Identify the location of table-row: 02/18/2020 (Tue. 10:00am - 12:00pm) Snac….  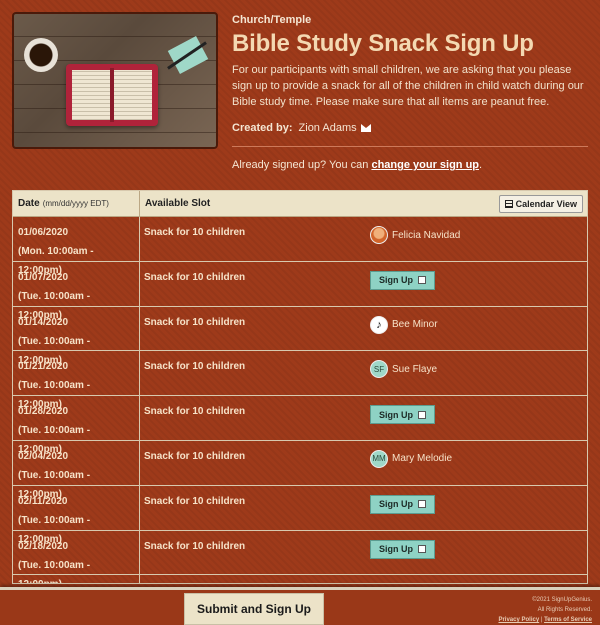
(300, 556).